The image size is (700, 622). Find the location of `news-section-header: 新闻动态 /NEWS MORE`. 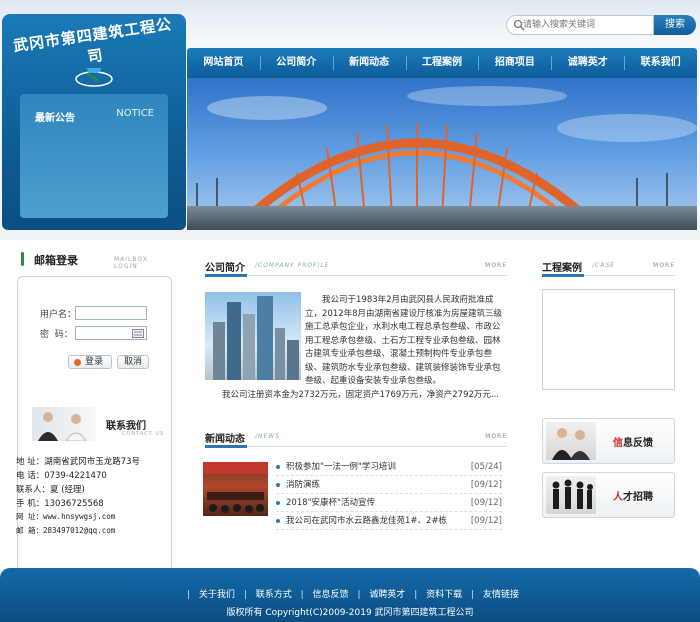

news-section-header: 新闻动态 /NEWS MORE is located at coordinates (356, 438).